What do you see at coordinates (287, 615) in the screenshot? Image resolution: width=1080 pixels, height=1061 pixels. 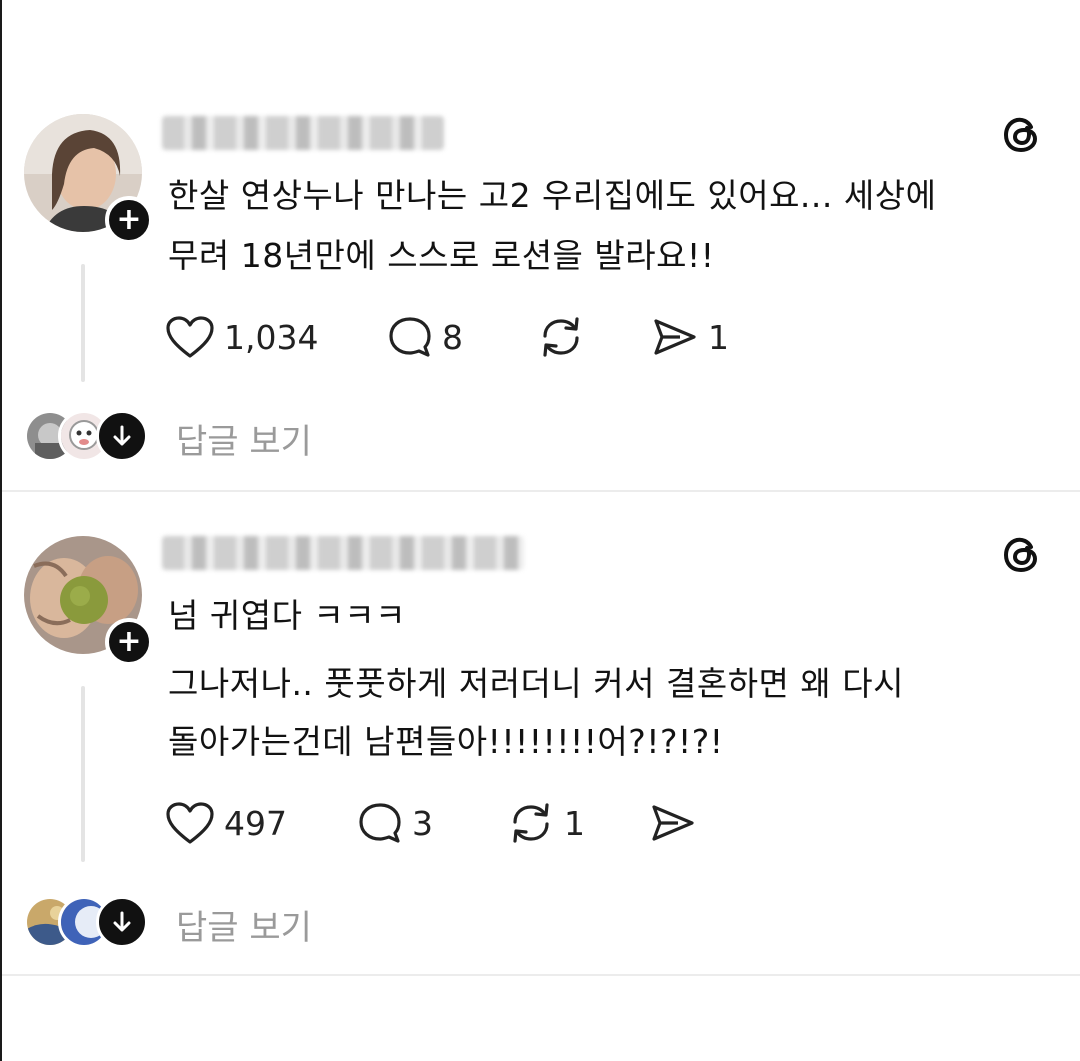 I see `post-text-line: 넘 귀엽다 ㅋㅋㅋ` at bounding box center [287, 615].